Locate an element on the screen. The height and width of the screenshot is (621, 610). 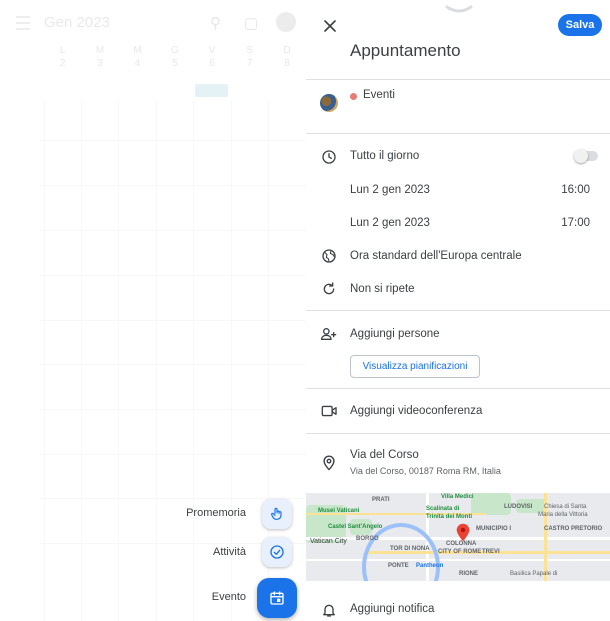
map-label: Vatican City is located at coordinates (328, 541).